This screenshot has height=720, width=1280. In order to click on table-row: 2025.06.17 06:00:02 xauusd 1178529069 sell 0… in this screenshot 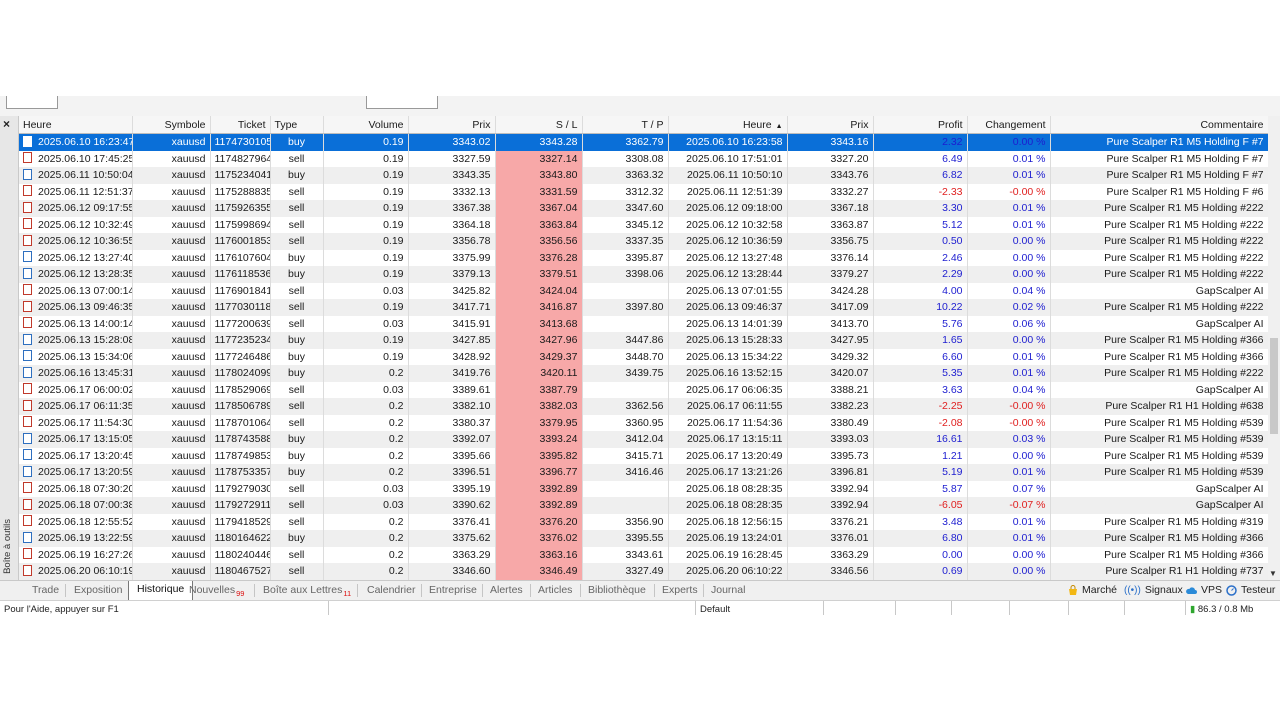, I will do `click(643, 389)`.